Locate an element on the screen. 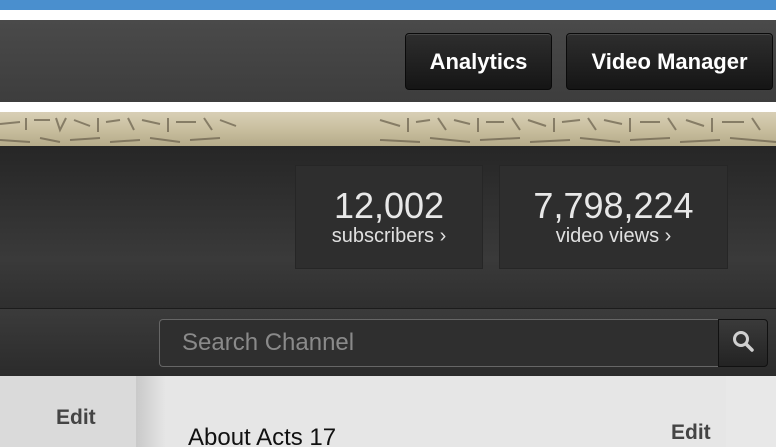 This screenshot has width=776, height=447. analytics-button: Analytics is located at coordinates (478, 61).